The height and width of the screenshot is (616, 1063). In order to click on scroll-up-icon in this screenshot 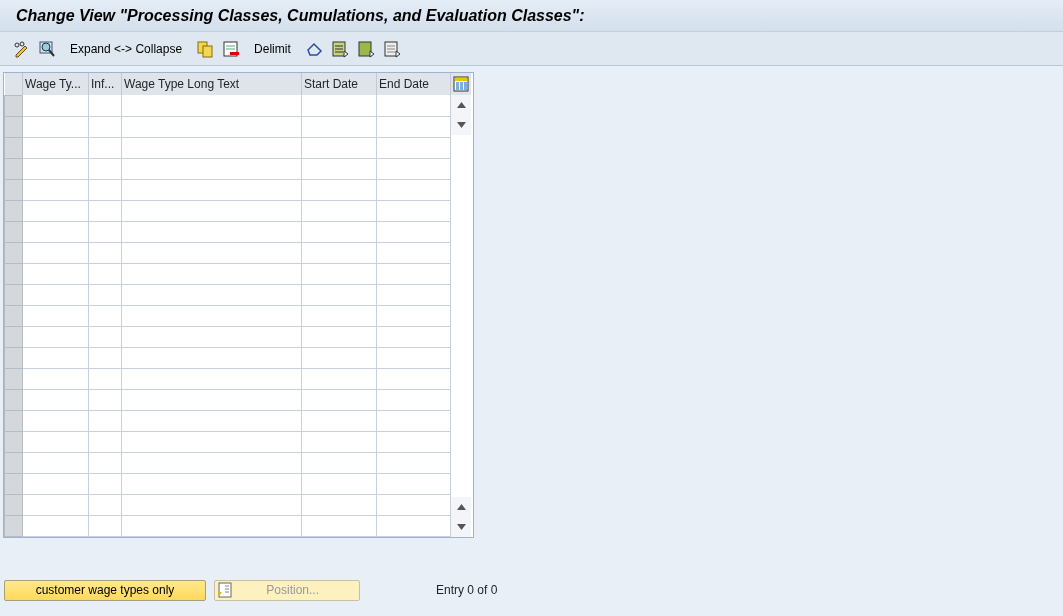, I will do `click(461, 105)`.